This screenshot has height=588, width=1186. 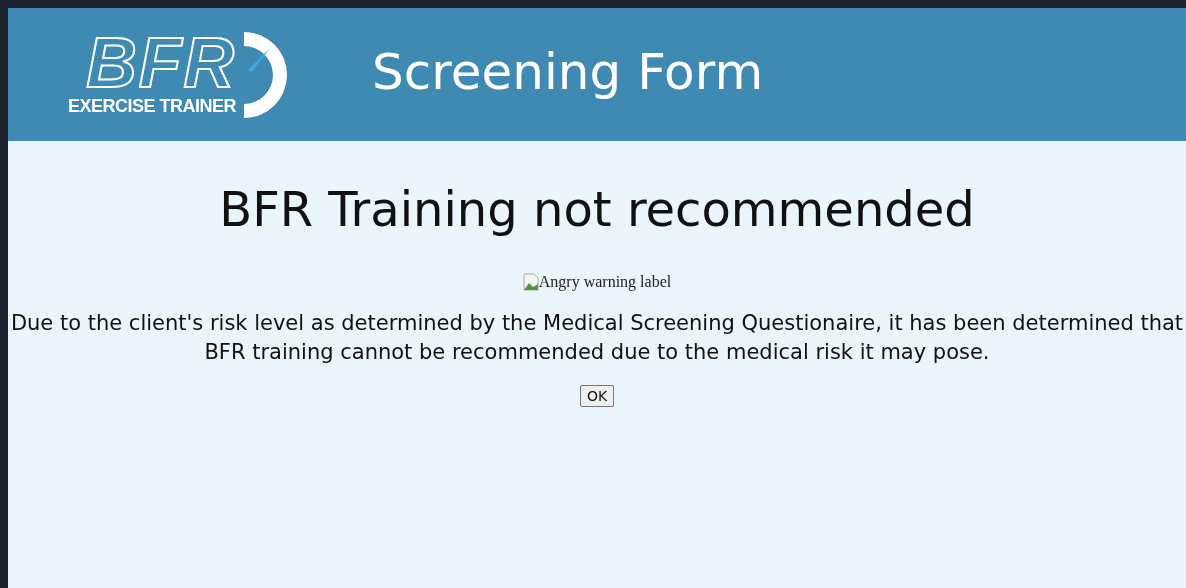 What do you see at coordinates (161, 63) in the screenshot?
I see `logo-wordmark: BFR` at bounding box center [161, 63].